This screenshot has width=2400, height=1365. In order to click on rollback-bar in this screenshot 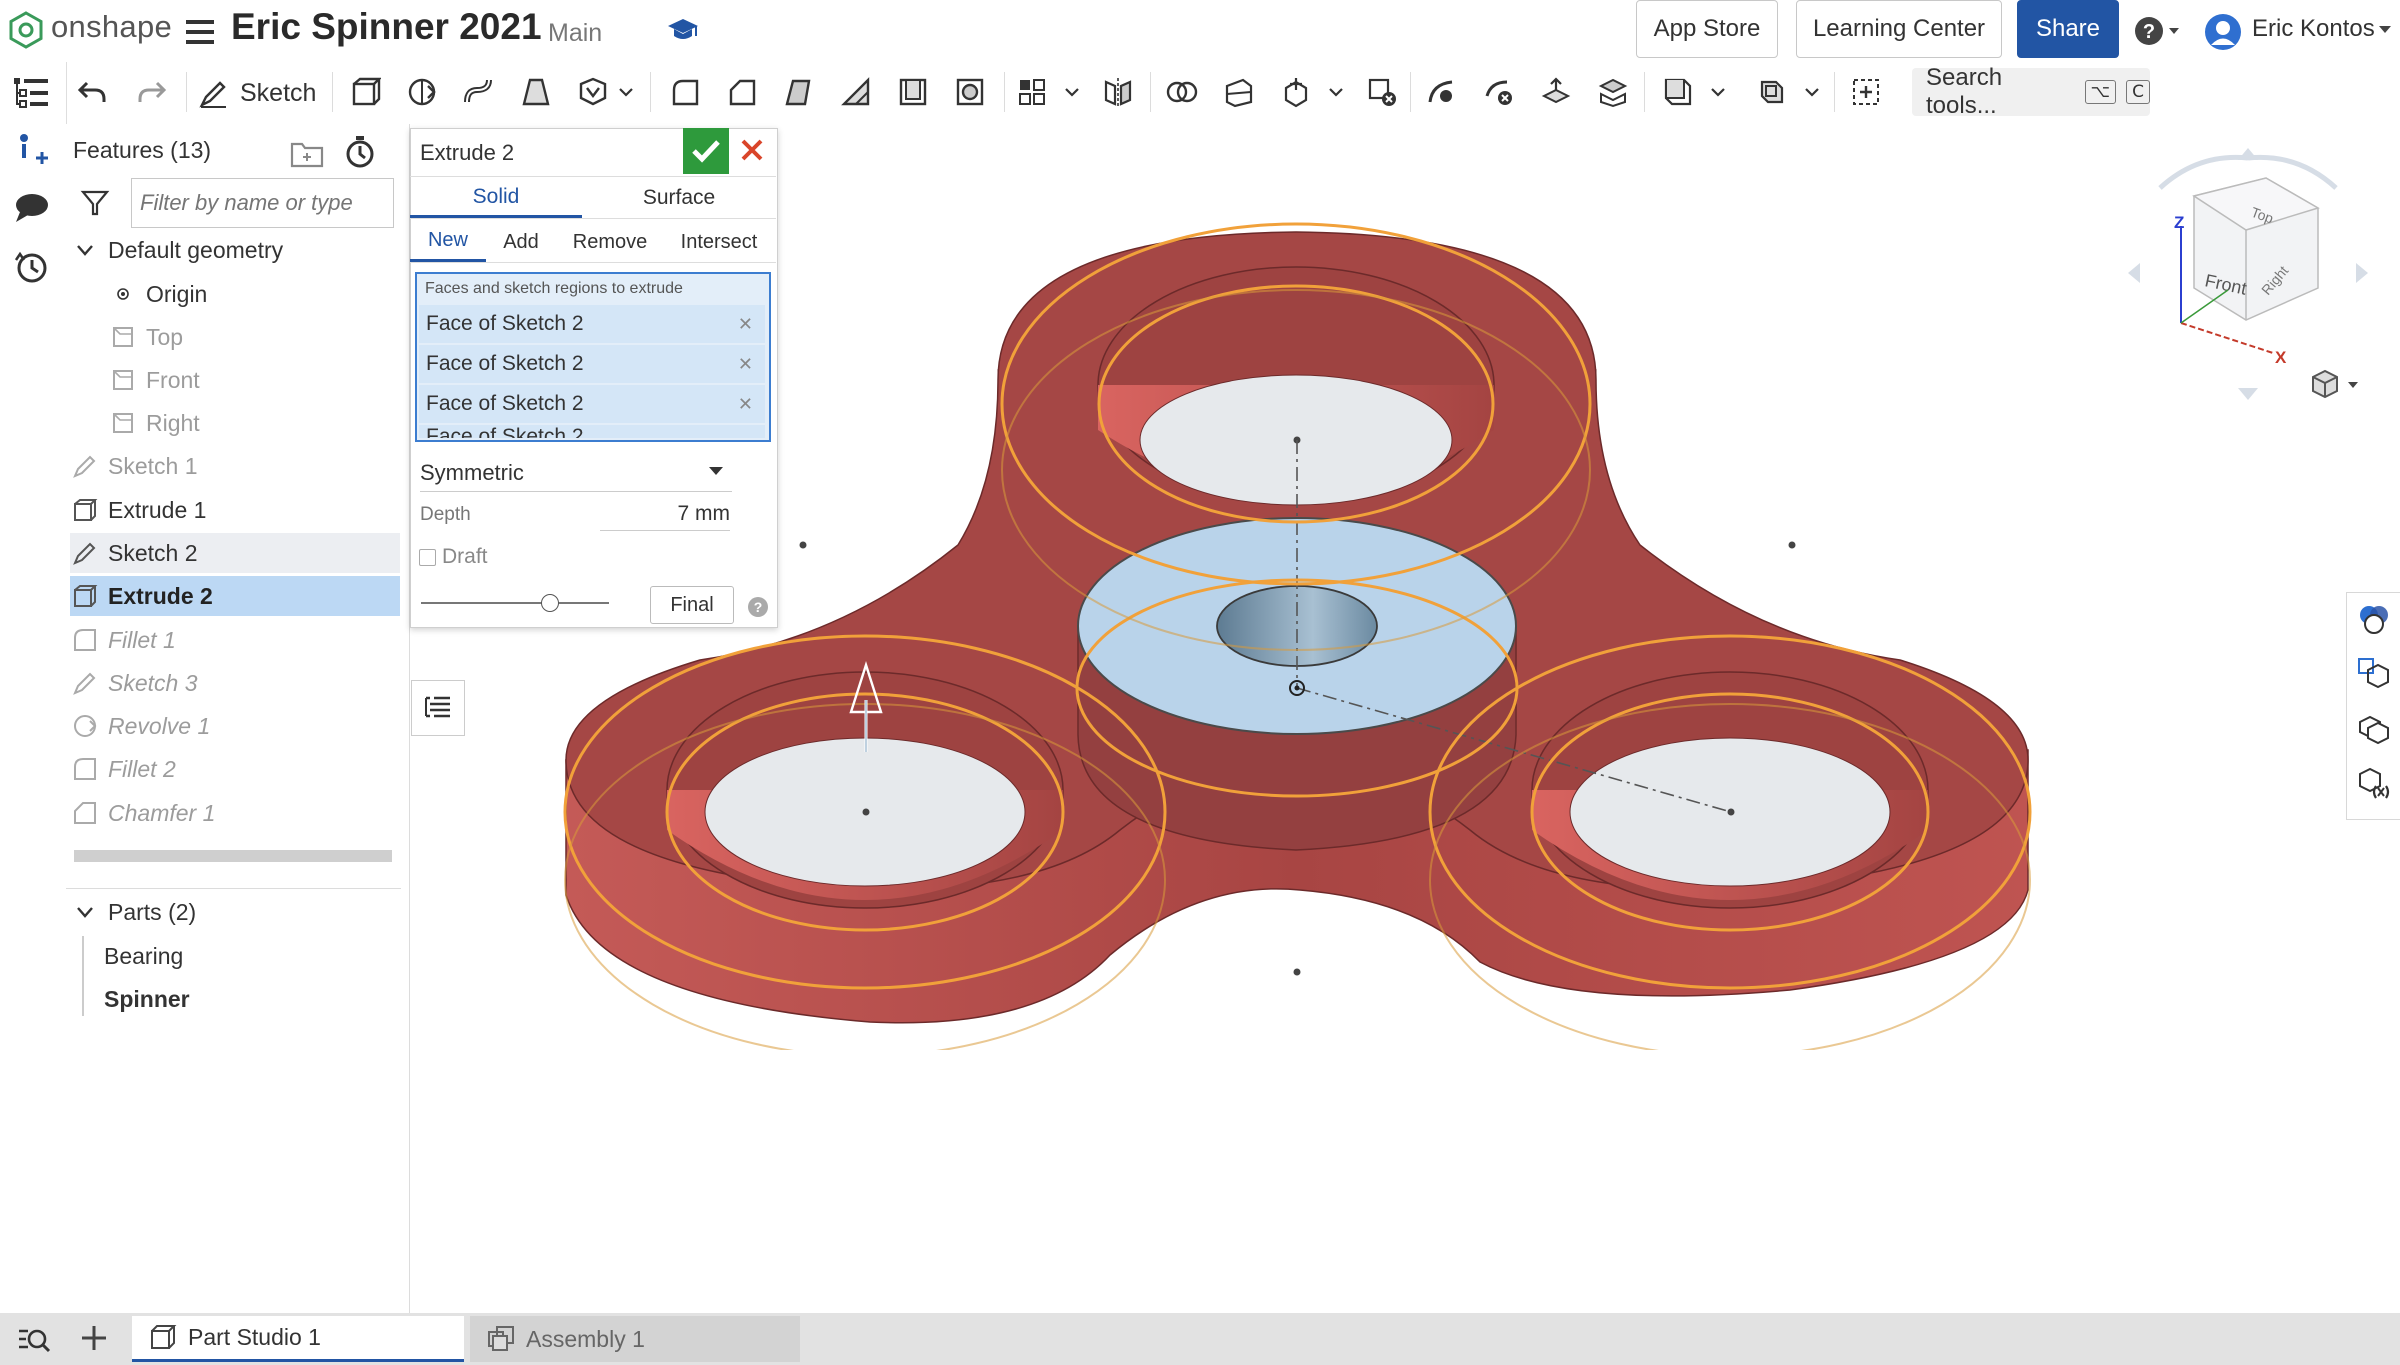, I will do `click(233, 856)`.